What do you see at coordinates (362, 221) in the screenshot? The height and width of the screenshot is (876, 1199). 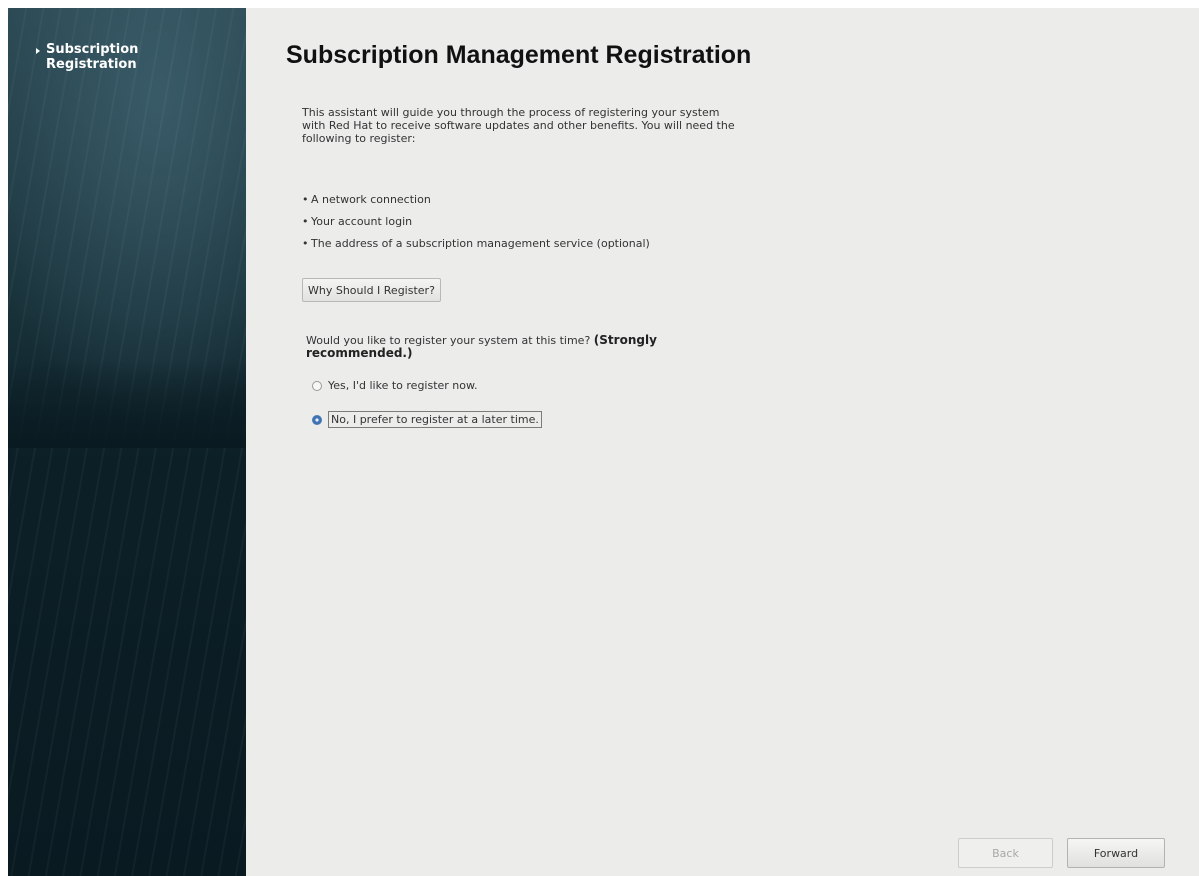 I see `requirement-text: Your account login` at bounding box center [362, 221].